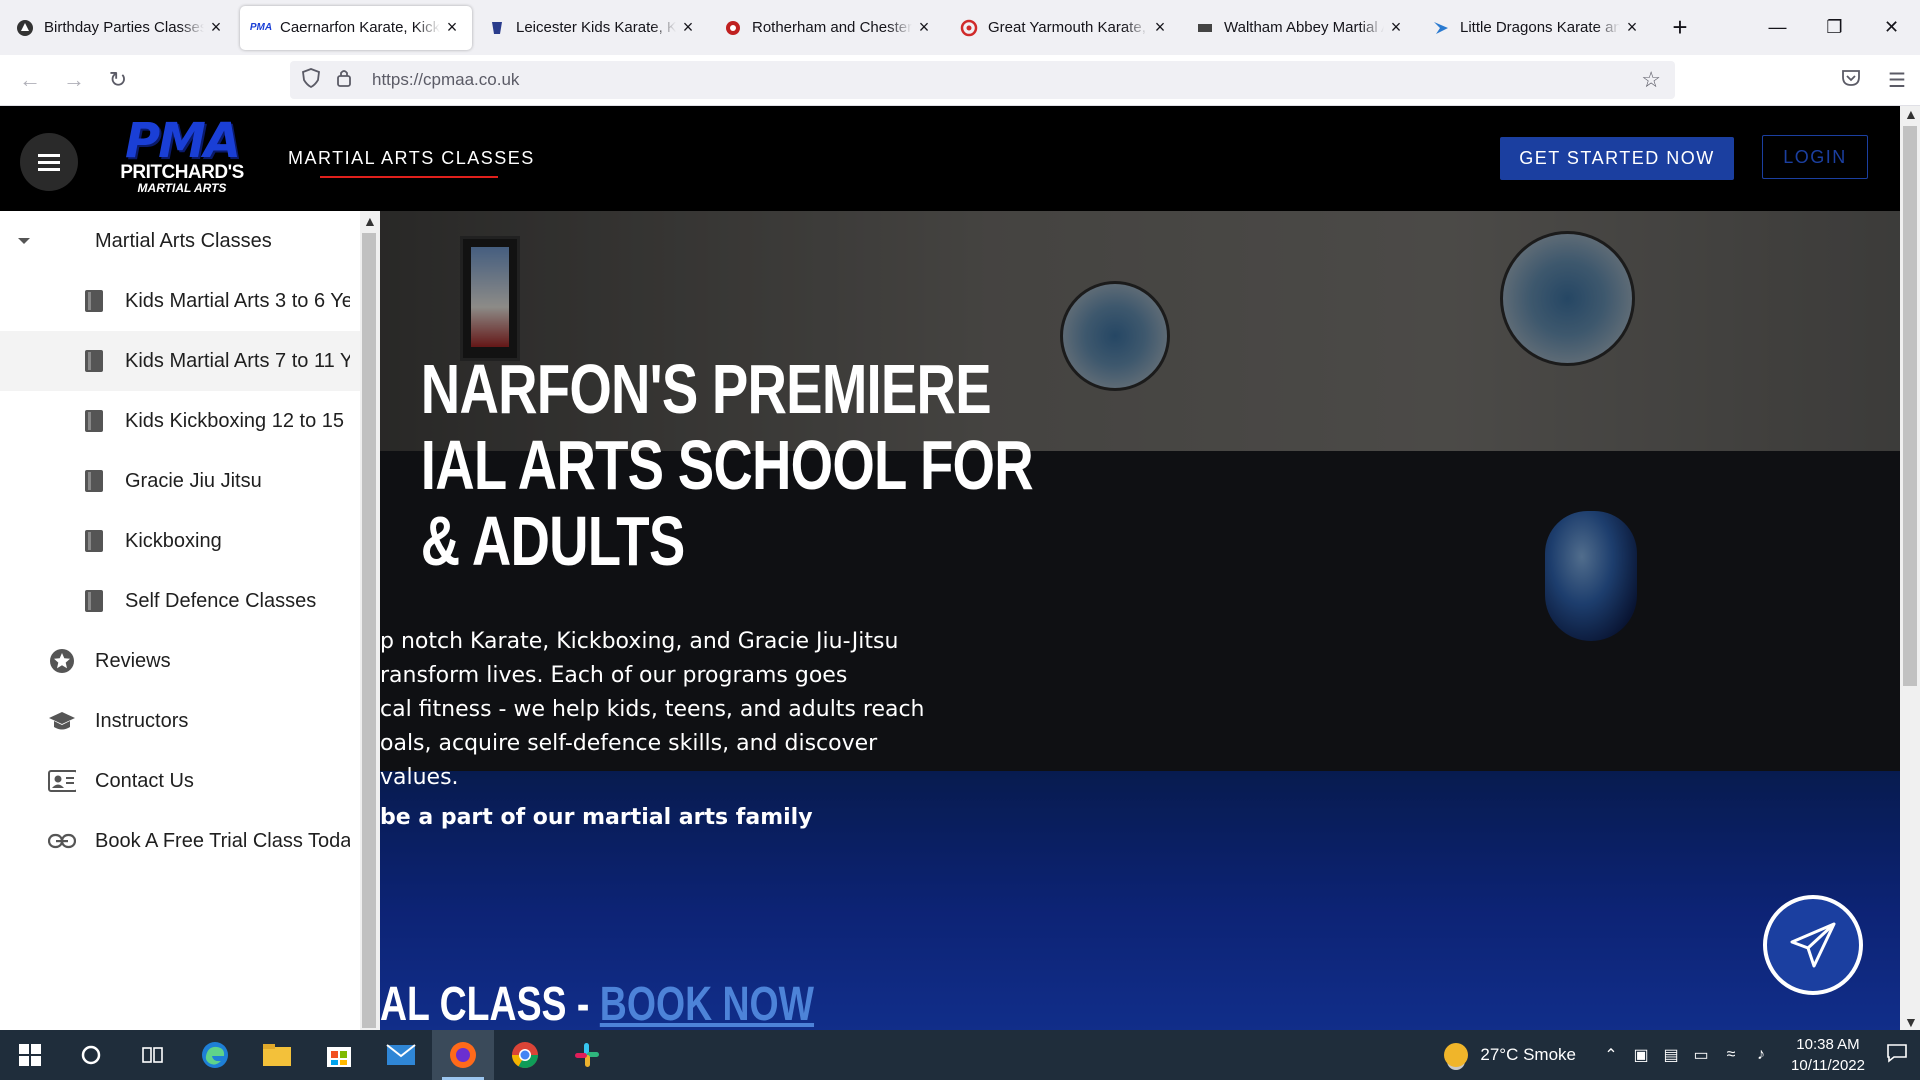 The height and width of the screenshot is (1080, 1920). I want to click on get-started-button: GET STARTED NOW, so click(1617, 158).